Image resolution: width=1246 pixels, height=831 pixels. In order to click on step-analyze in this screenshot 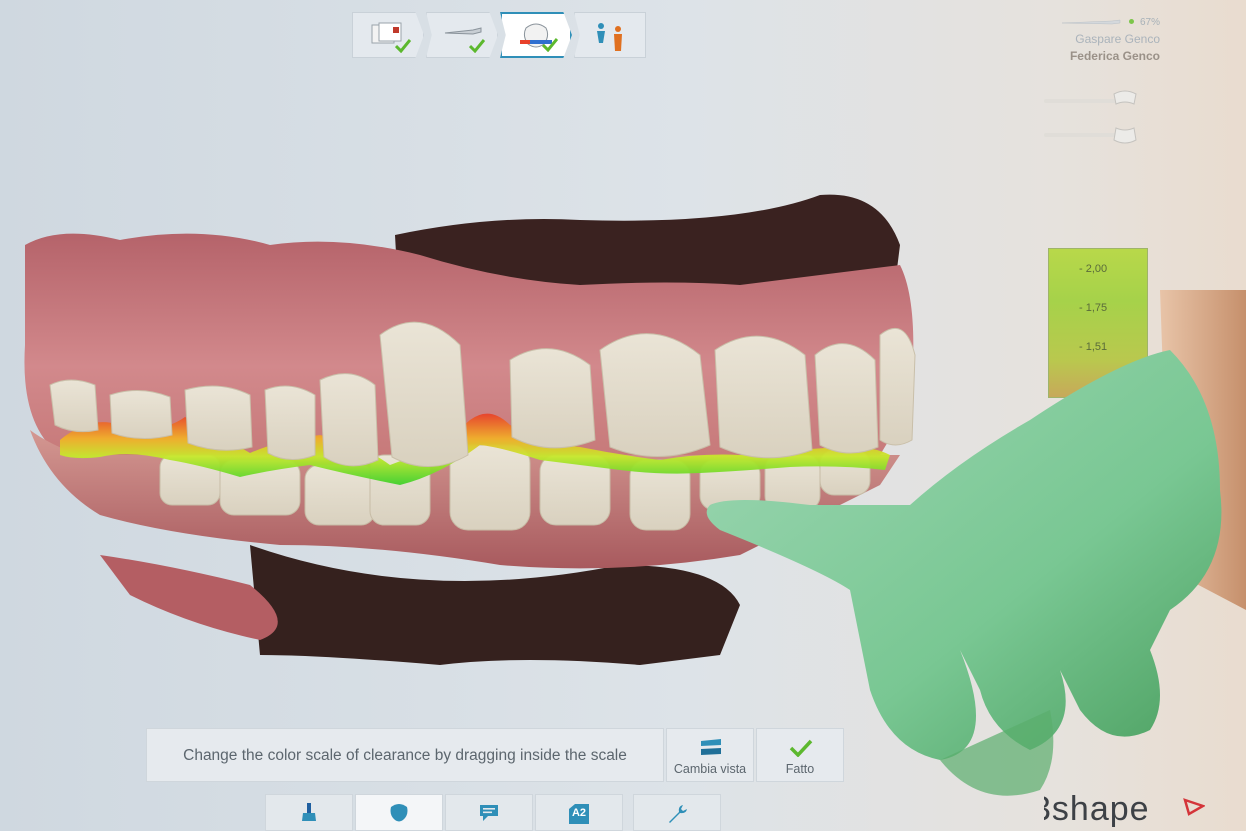, I will do `click(536, 35)`.